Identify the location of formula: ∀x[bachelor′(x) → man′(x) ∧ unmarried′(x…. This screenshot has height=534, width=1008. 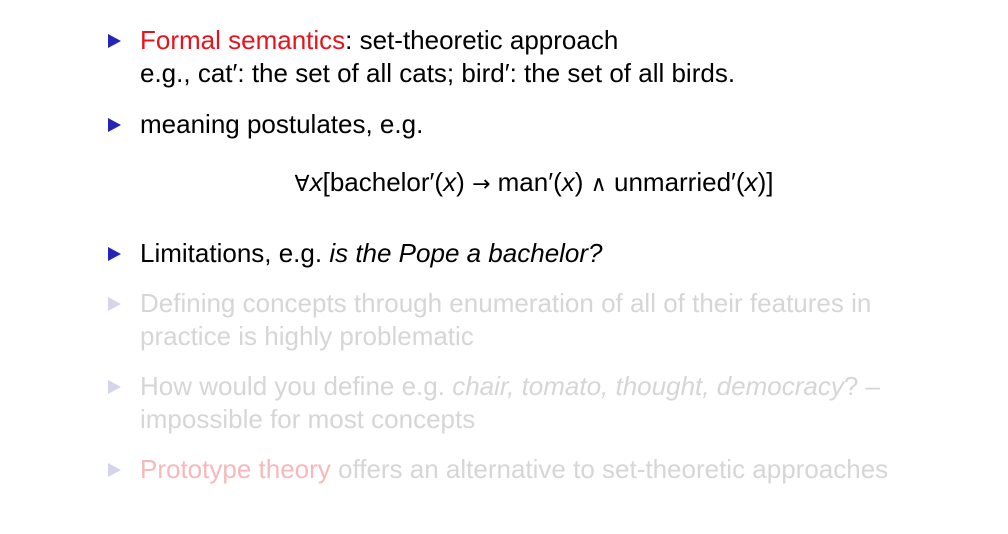
(504, 183).